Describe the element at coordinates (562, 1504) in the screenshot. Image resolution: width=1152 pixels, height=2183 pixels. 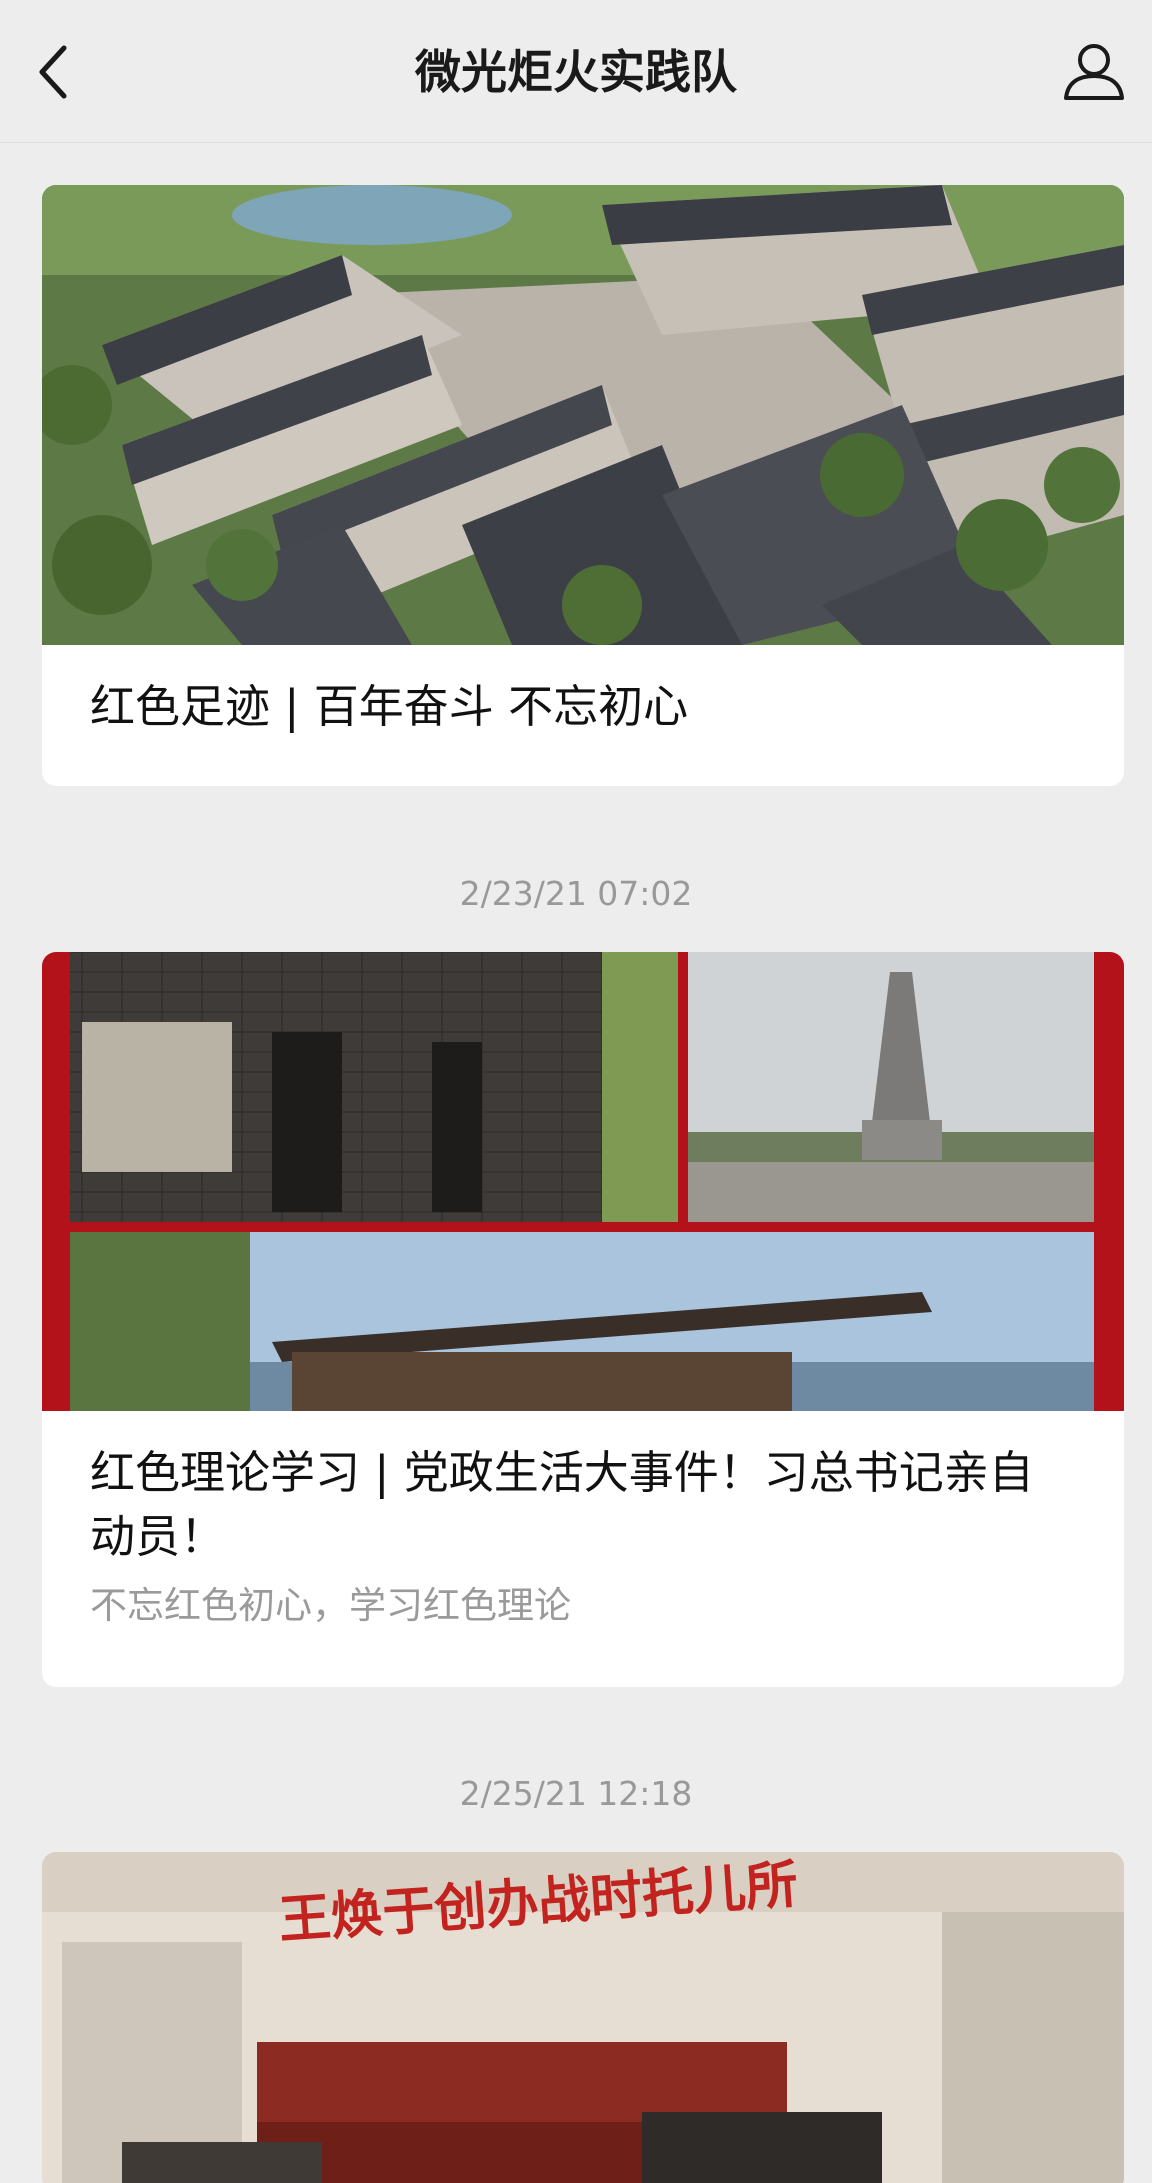
I see `article-title: 红色理论学习 | 党政生活大事件！习总书记亲自动员！` at that location.